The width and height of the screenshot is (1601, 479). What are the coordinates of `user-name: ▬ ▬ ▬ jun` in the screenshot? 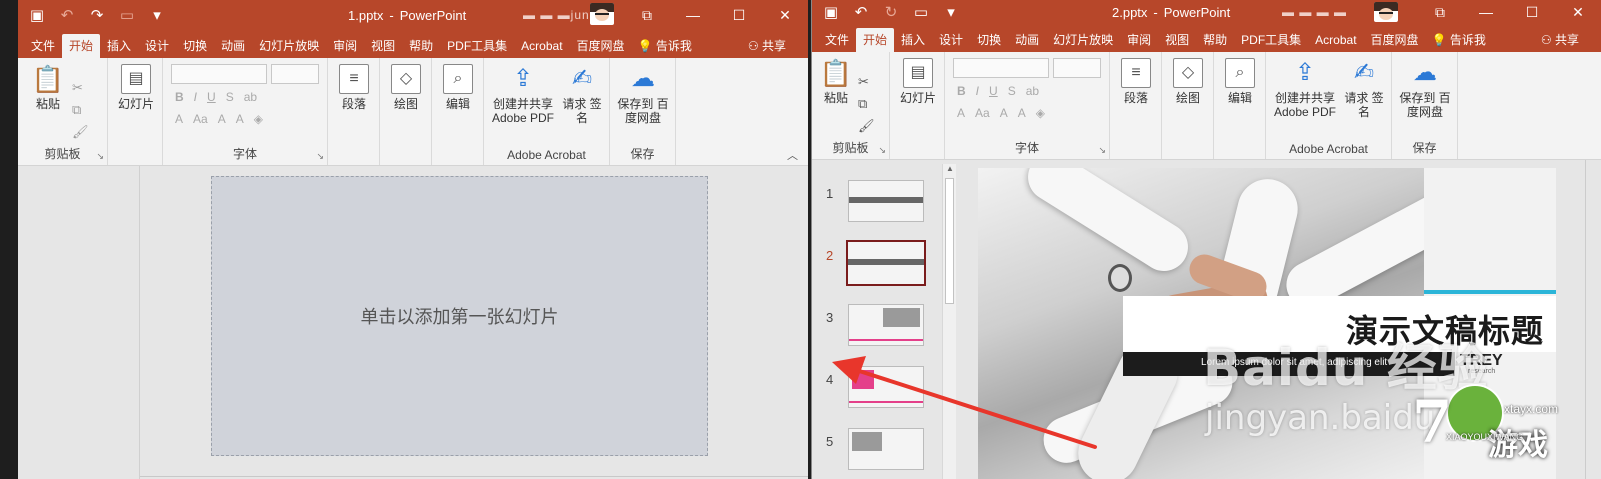 It's located at (556, 15).